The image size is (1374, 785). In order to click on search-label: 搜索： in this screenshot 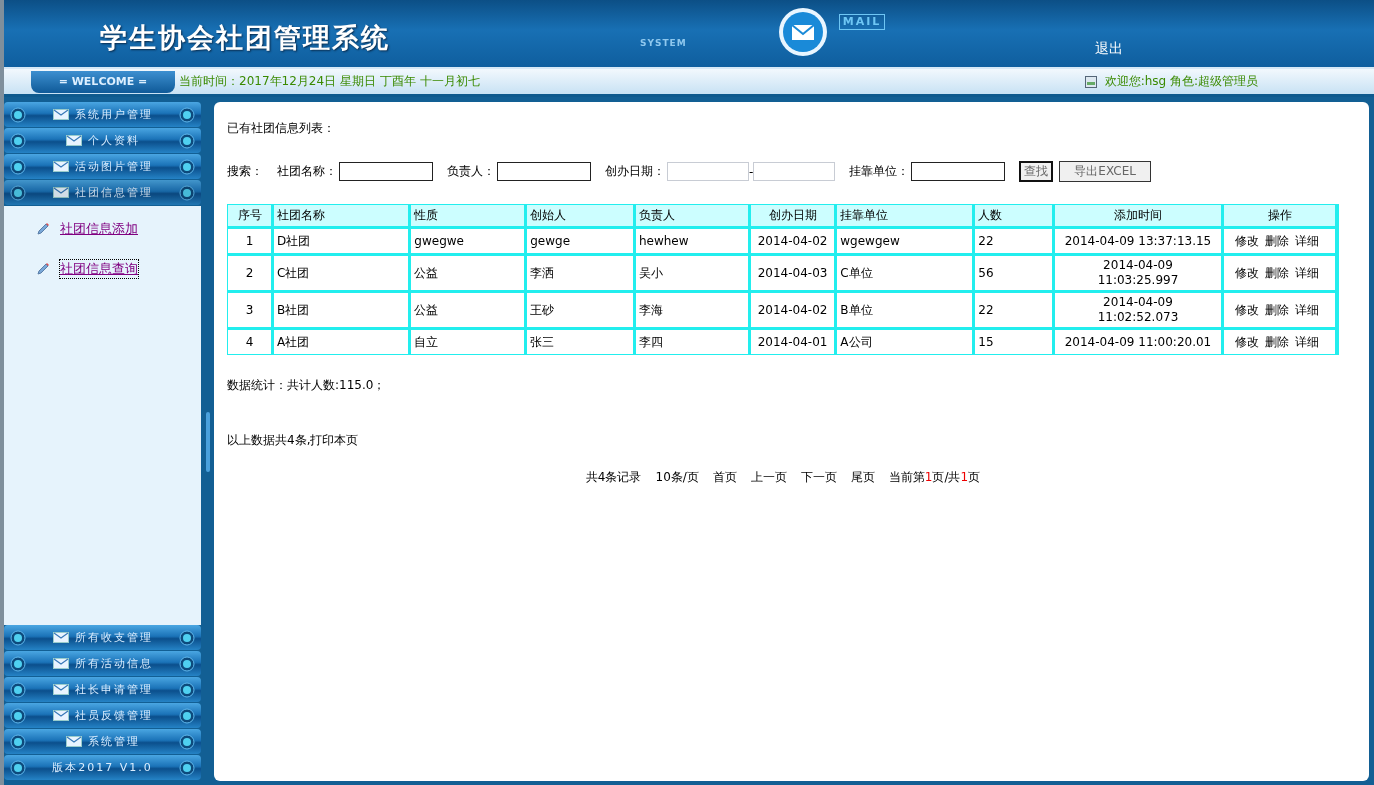, I will do `click(245, 171)`.